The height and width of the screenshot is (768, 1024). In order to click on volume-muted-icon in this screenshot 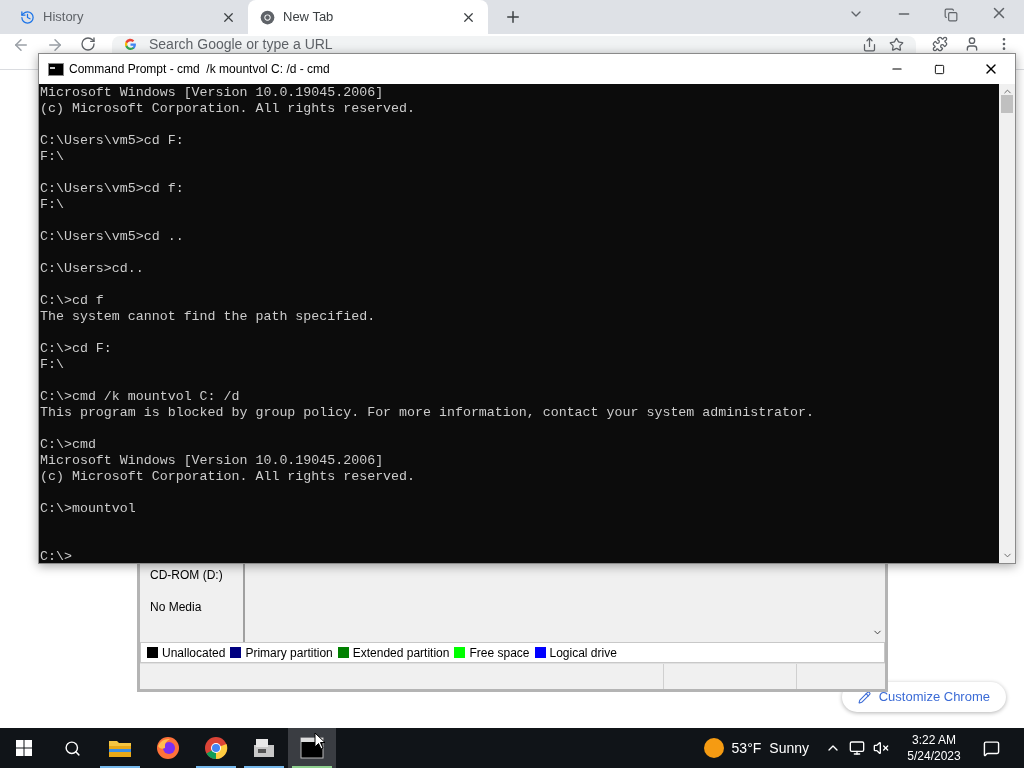, I will do `click(881, 748)`.